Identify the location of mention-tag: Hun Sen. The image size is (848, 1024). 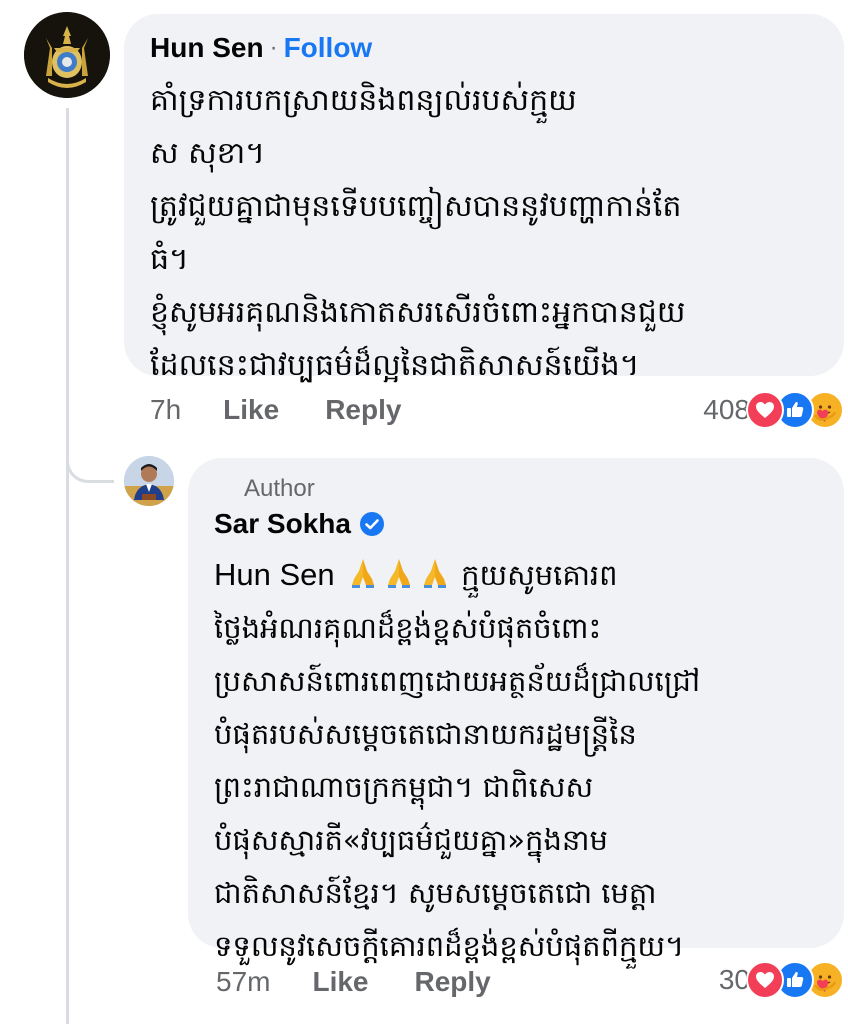
(274, 574).